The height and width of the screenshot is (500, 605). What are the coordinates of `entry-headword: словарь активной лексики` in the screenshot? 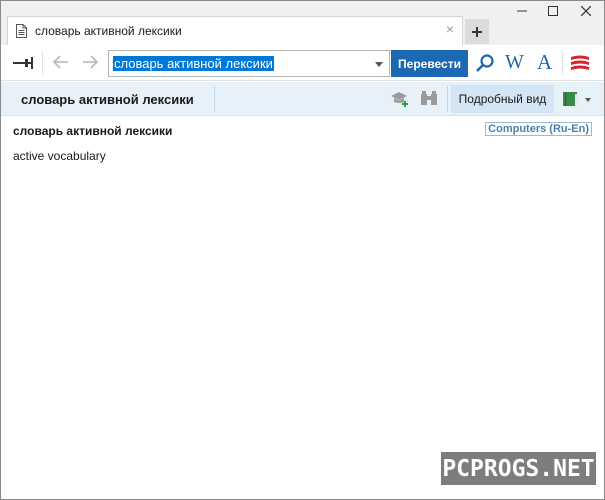 It's located at (93, 131).